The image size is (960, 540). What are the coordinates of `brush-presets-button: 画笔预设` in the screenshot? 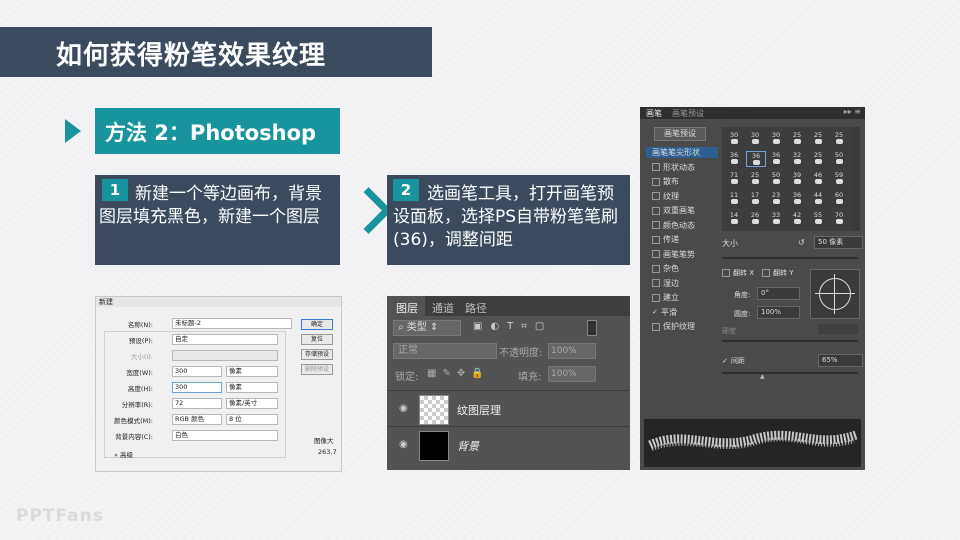 It's located at (680, 134).